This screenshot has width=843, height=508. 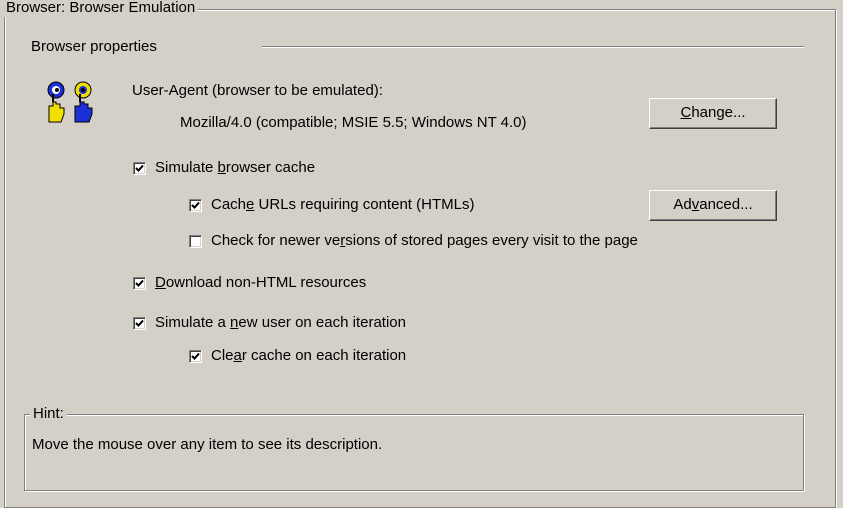 What do you see at coordinates (94, 46) in the screenshot?
I see `browser-properties-heading: Browser properties` at bounding box center [94, 46].